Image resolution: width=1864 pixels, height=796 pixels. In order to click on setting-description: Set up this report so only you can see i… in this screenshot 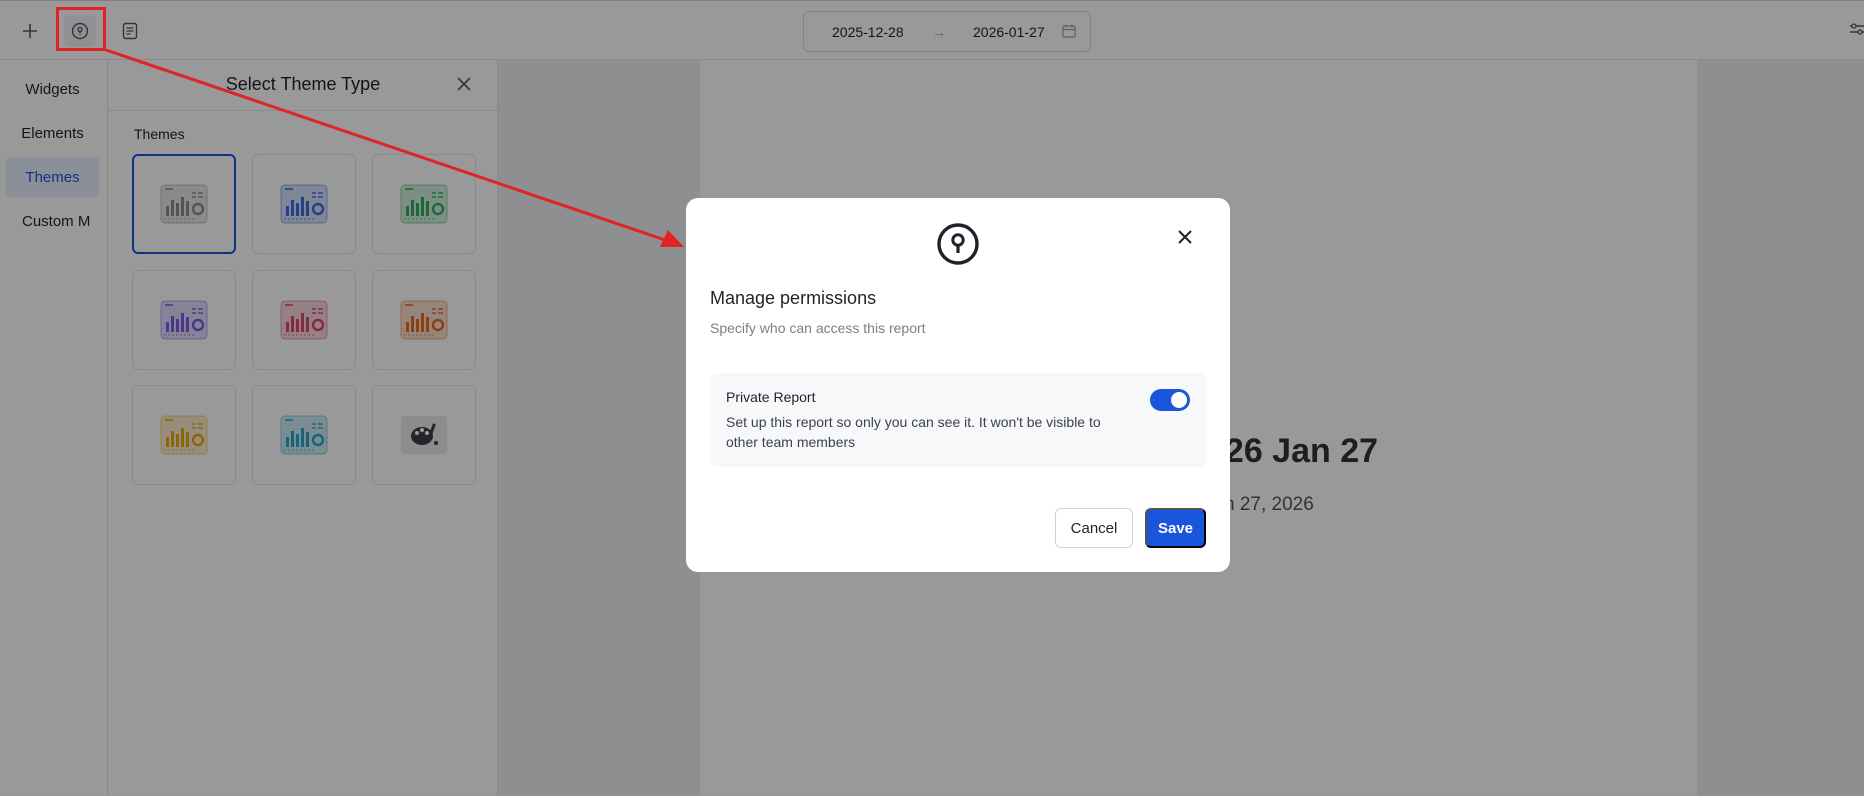, I will do `click(913, 432)`.